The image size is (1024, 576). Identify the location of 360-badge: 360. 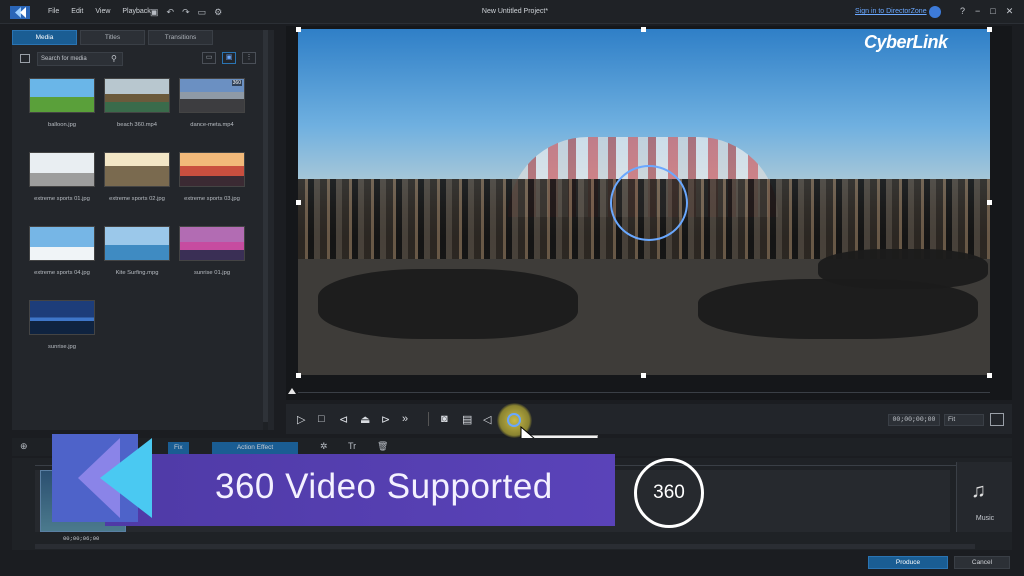
(236, 83).